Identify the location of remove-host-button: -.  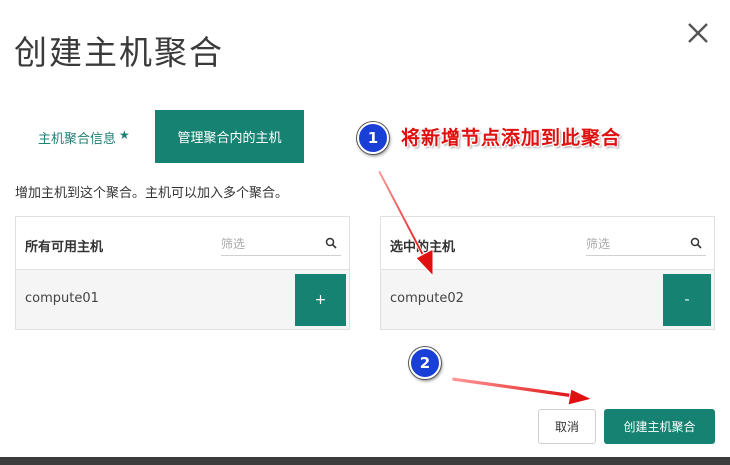
(687, 300).